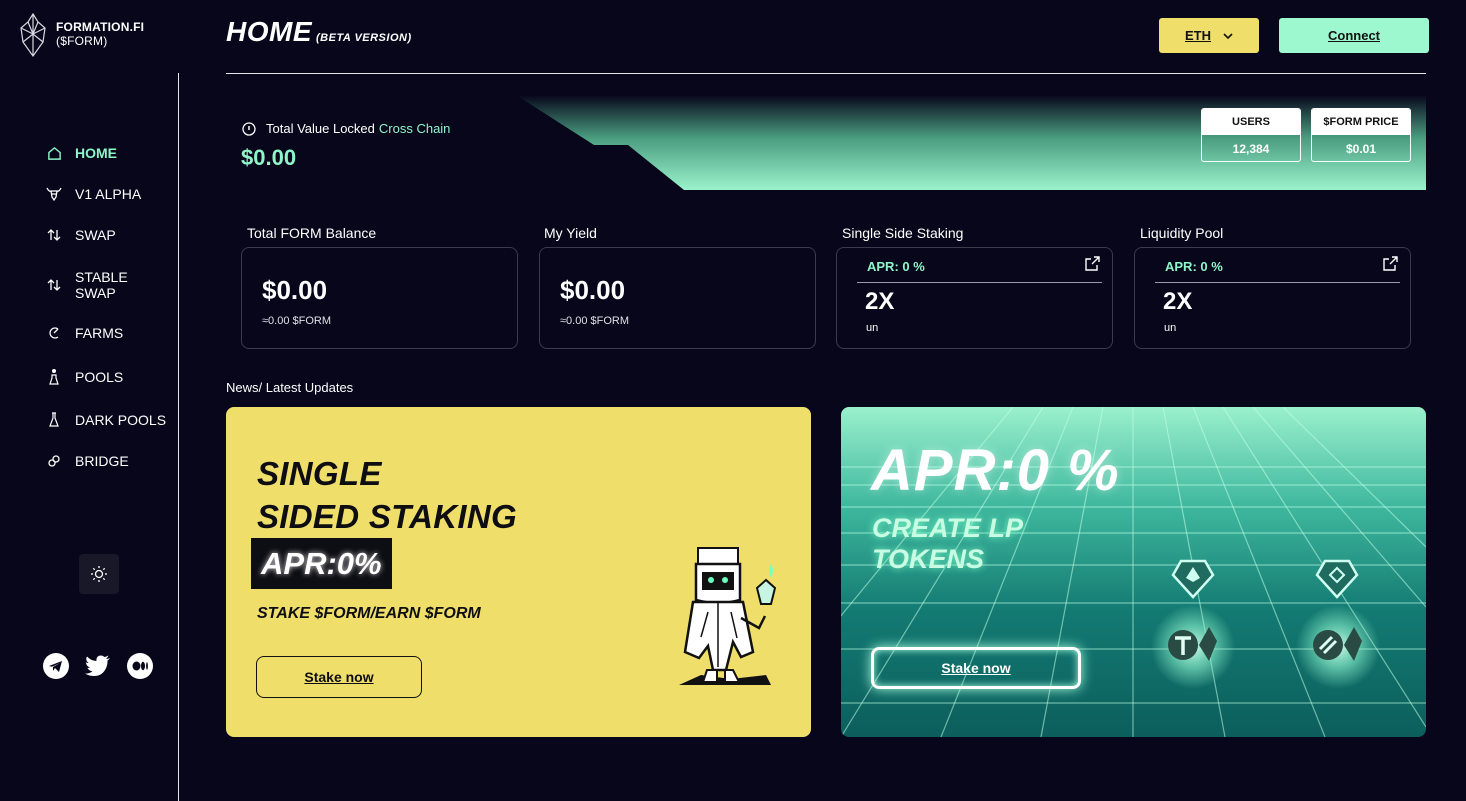  Describe the element at coordinates (1193, 579) in the screenshot. I see `eth-shield-icon` at that location.